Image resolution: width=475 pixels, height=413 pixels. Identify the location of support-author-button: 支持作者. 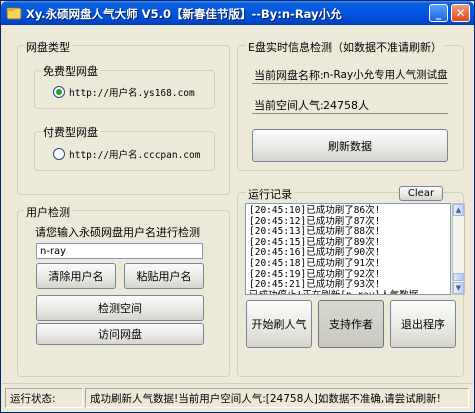
(351, 324).